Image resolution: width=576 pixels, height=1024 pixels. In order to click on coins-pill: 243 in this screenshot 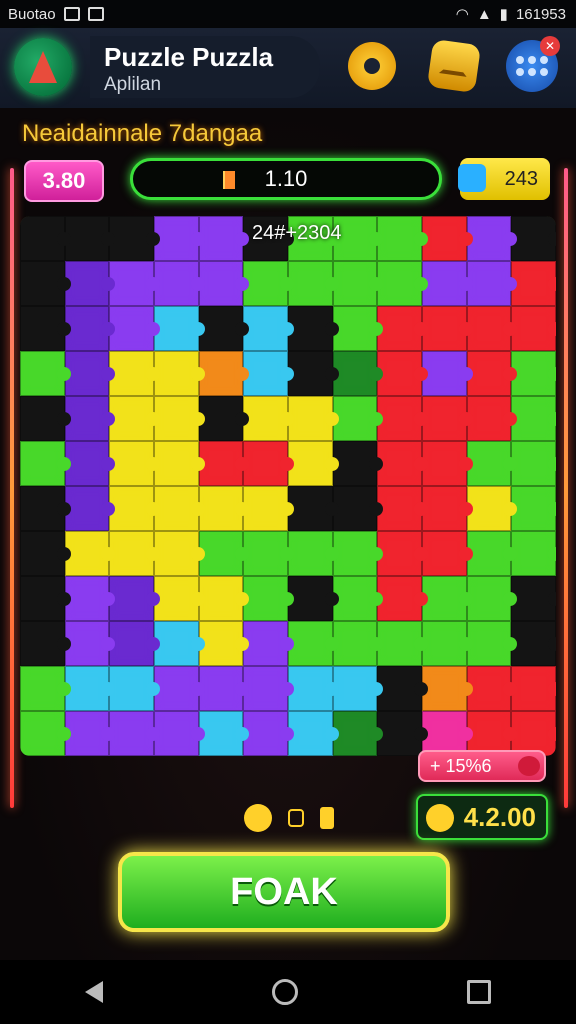, I will do `click(504, 179)`.